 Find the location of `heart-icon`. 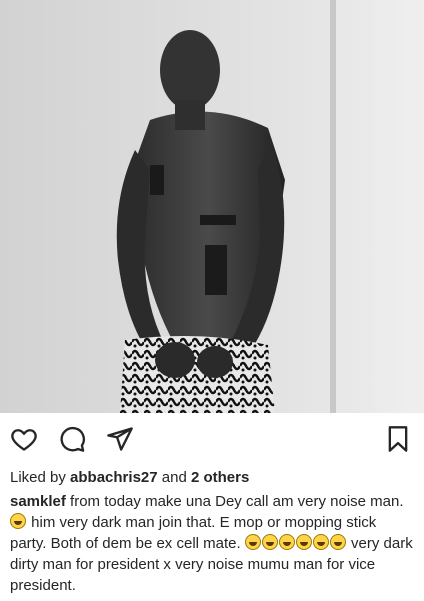

heart-icon is located at coordinates (24, 439).